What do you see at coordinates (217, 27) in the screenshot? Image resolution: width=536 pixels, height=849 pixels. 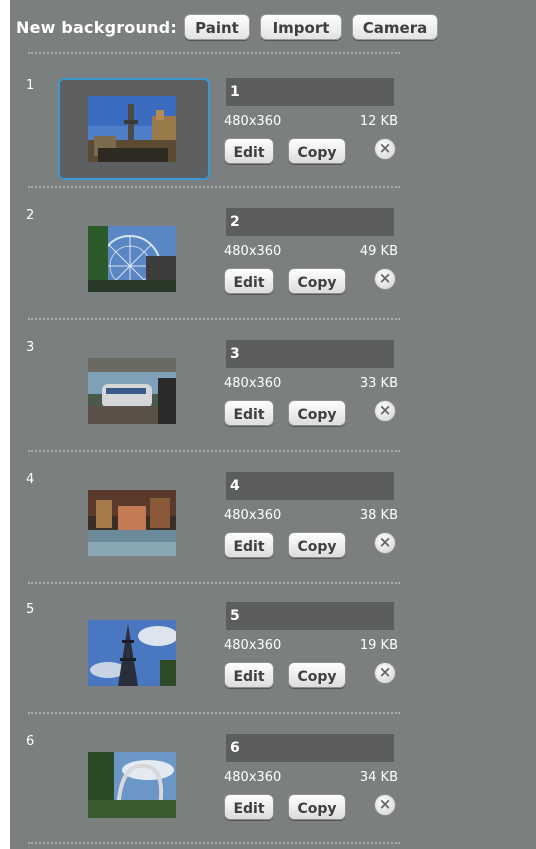 I see `paint-button: Paint` at bounding box center [217, 27].